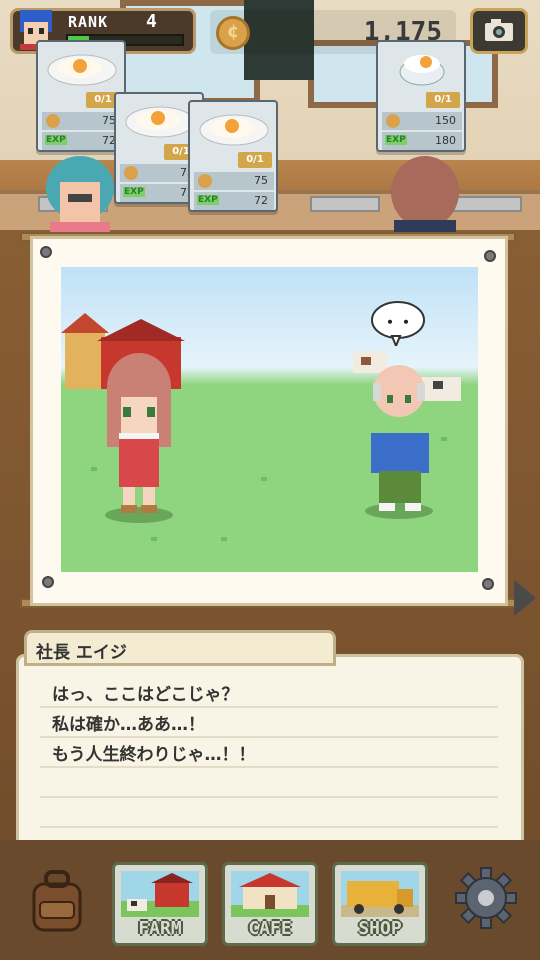 This screenshot has height=960, width=540. I want to click on order-exp-reward: 72, so click(261, 200).